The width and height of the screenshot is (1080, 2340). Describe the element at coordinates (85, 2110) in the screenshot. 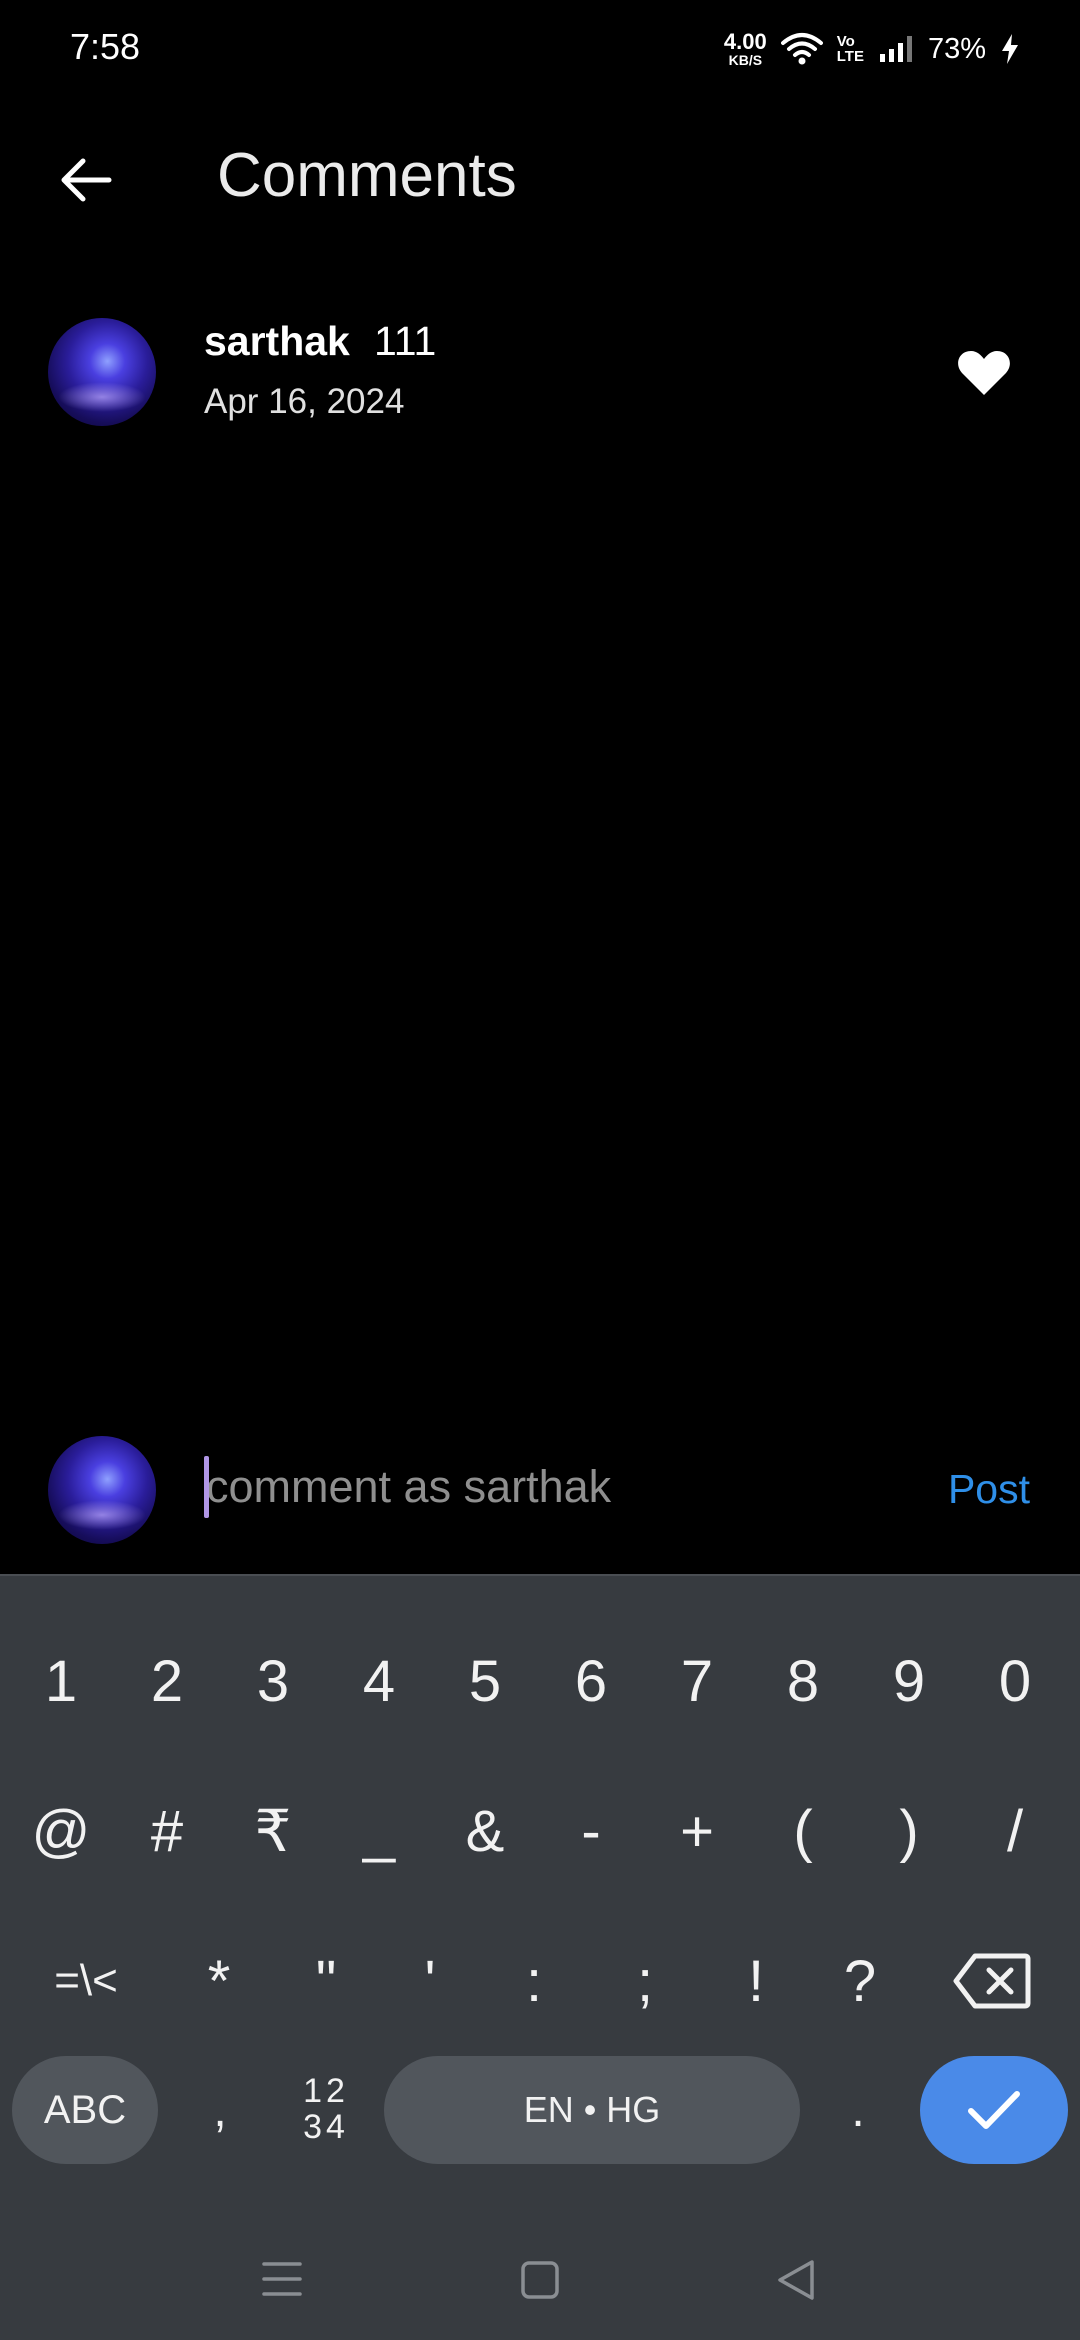

I see `abc-key: ABC` at that location.